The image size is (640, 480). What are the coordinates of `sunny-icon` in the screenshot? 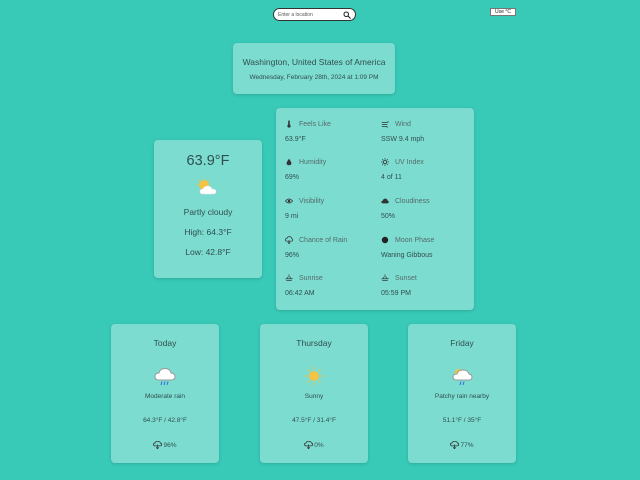 It's located at (314, 376).